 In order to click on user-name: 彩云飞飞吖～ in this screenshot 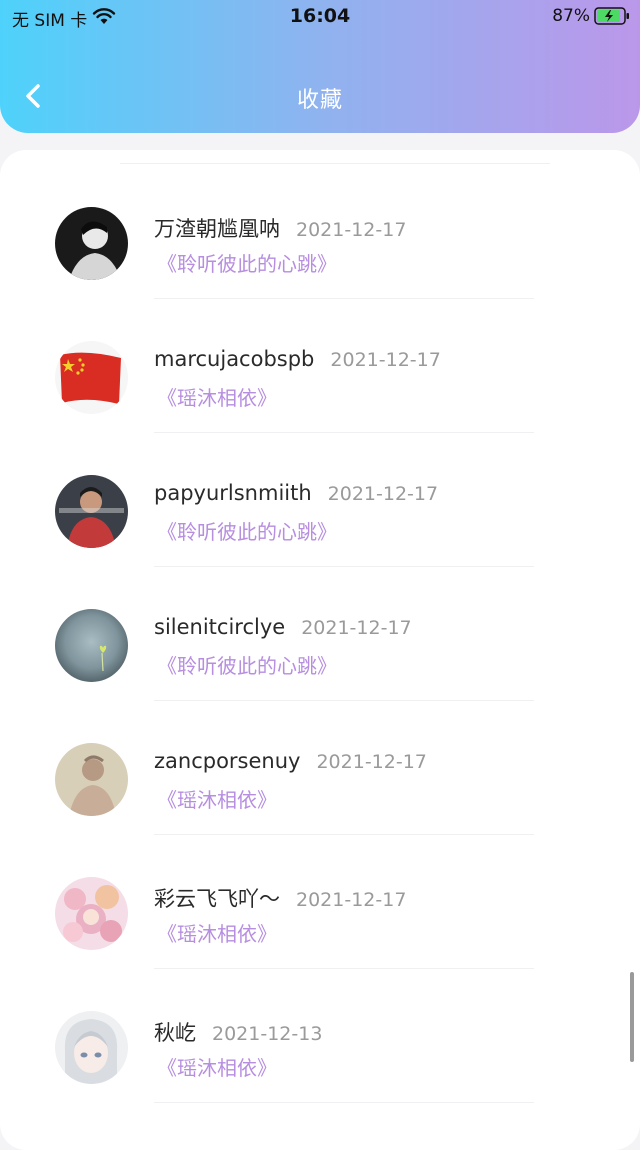, I will do `click(217, 899)`.